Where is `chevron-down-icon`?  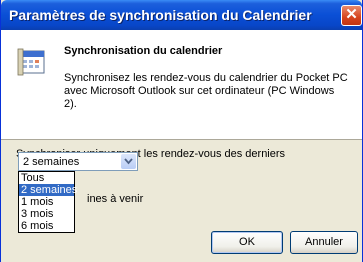 chevron-down-icon is located at coordinates (128, 161).